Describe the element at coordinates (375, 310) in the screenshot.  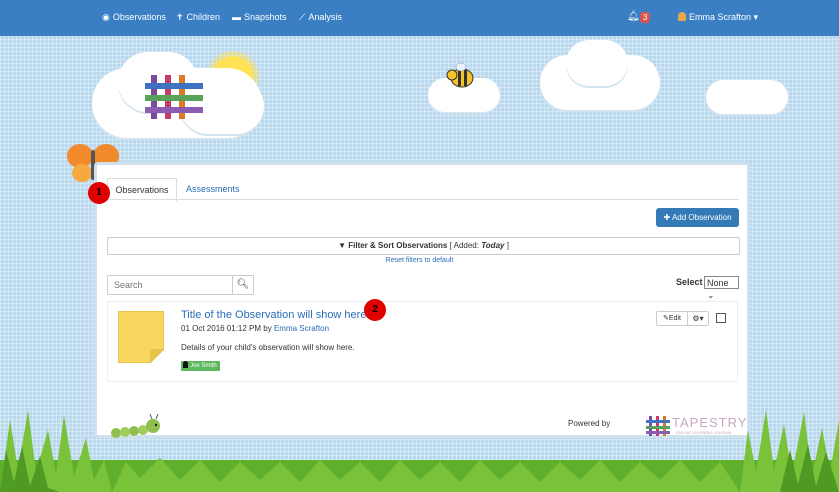
I see `annotation-marker-2: 2` at that location.